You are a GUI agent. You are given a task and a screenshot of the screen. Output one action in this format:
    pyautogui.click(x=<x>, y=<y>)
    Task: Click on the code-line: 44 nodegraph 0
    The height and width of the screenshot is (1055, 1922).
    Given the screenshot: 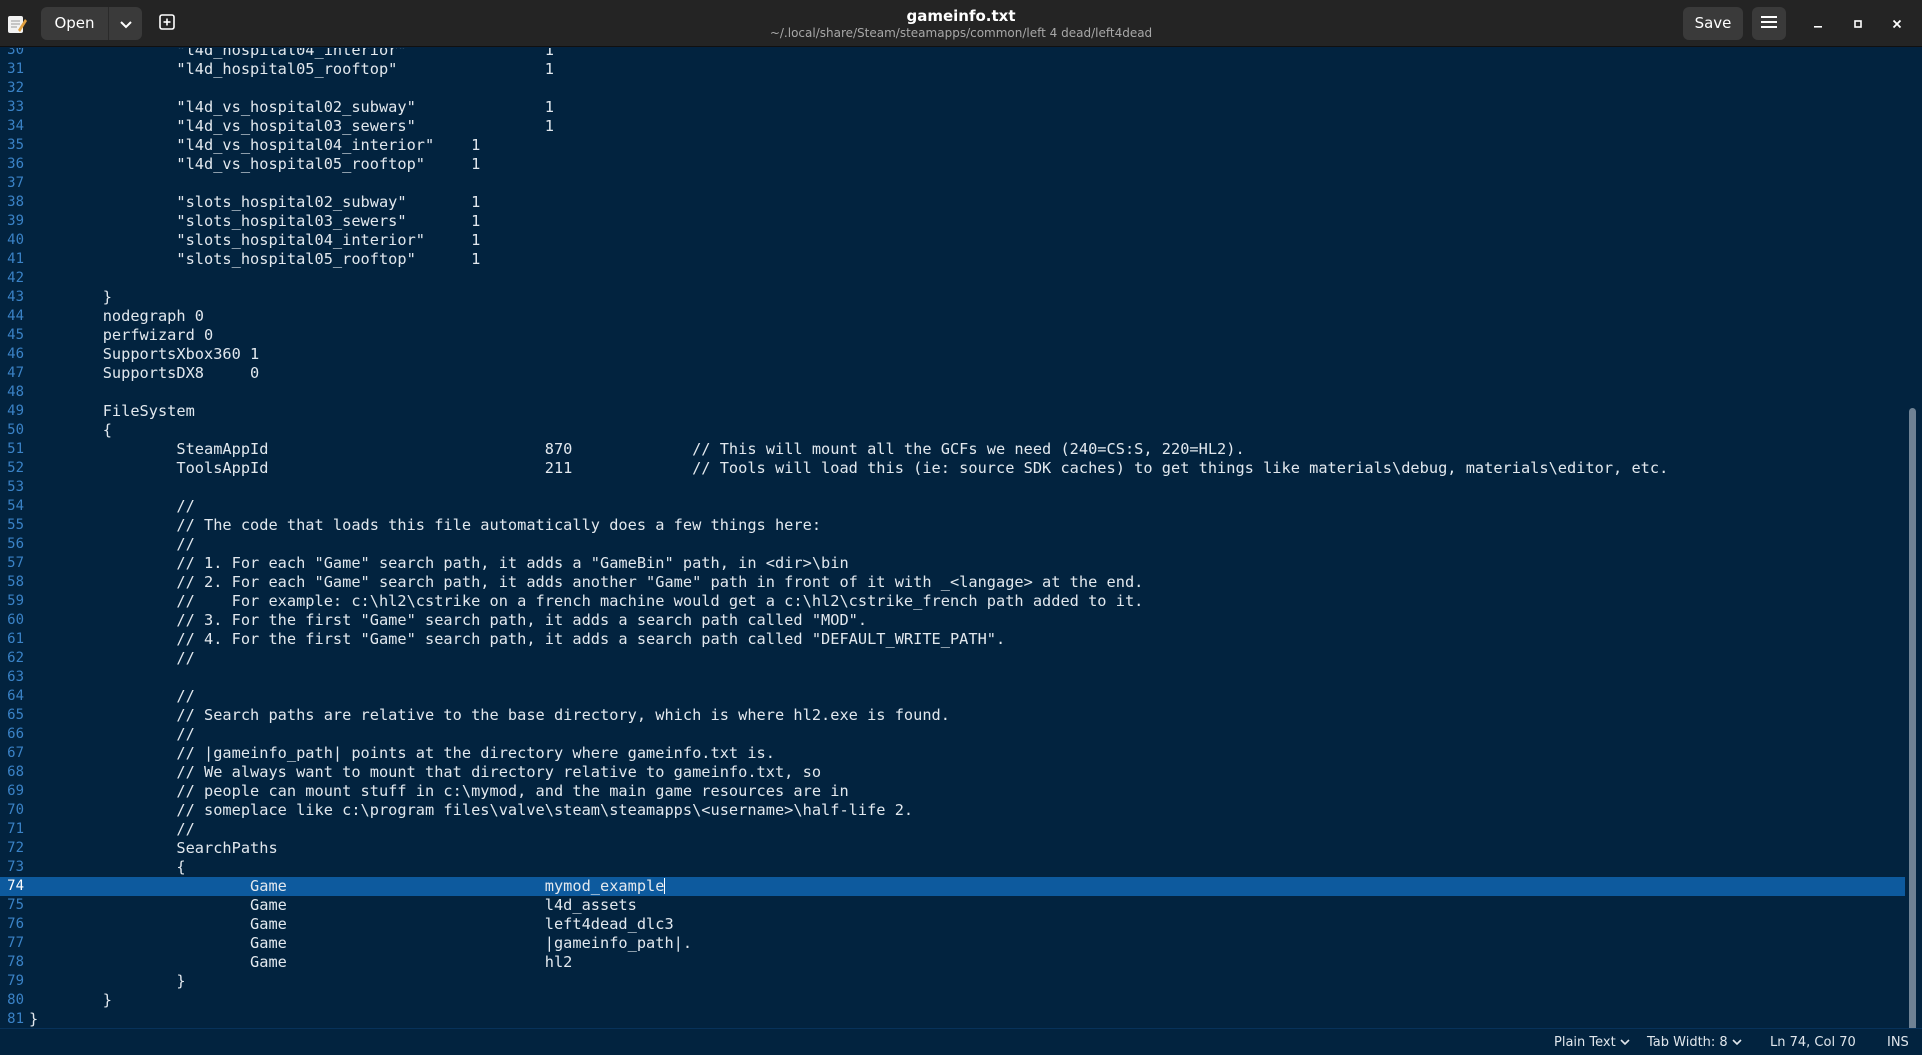 What is the action you would take?
    pyautogui.click(x=952, y=316)
    